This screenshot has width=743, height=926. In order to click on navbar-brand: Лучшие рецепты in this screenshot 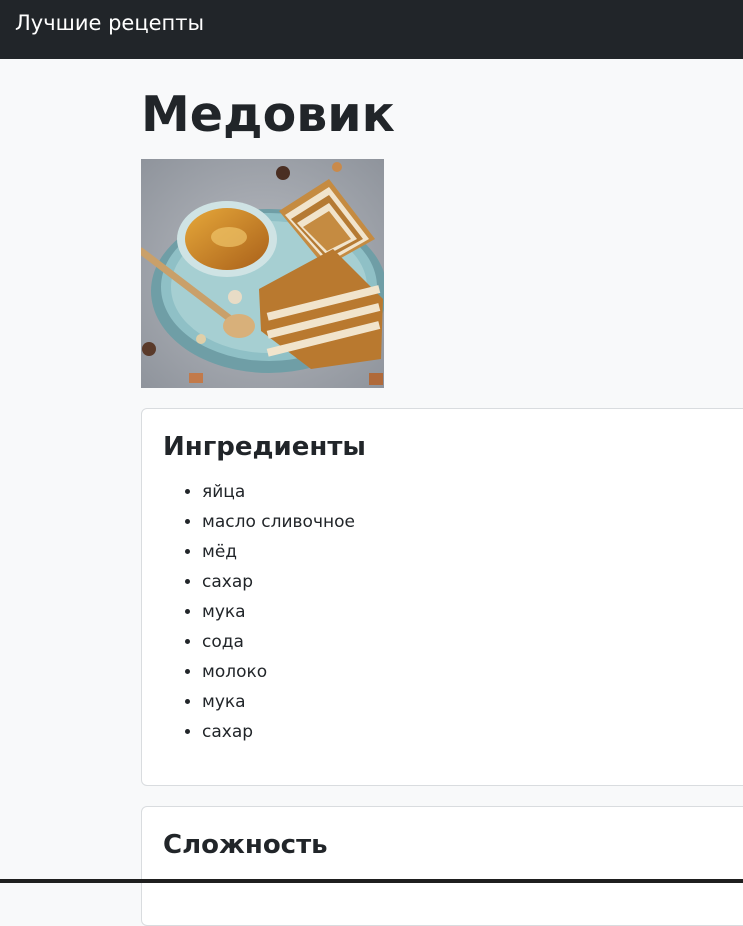, I will do `click(109, 23)`.